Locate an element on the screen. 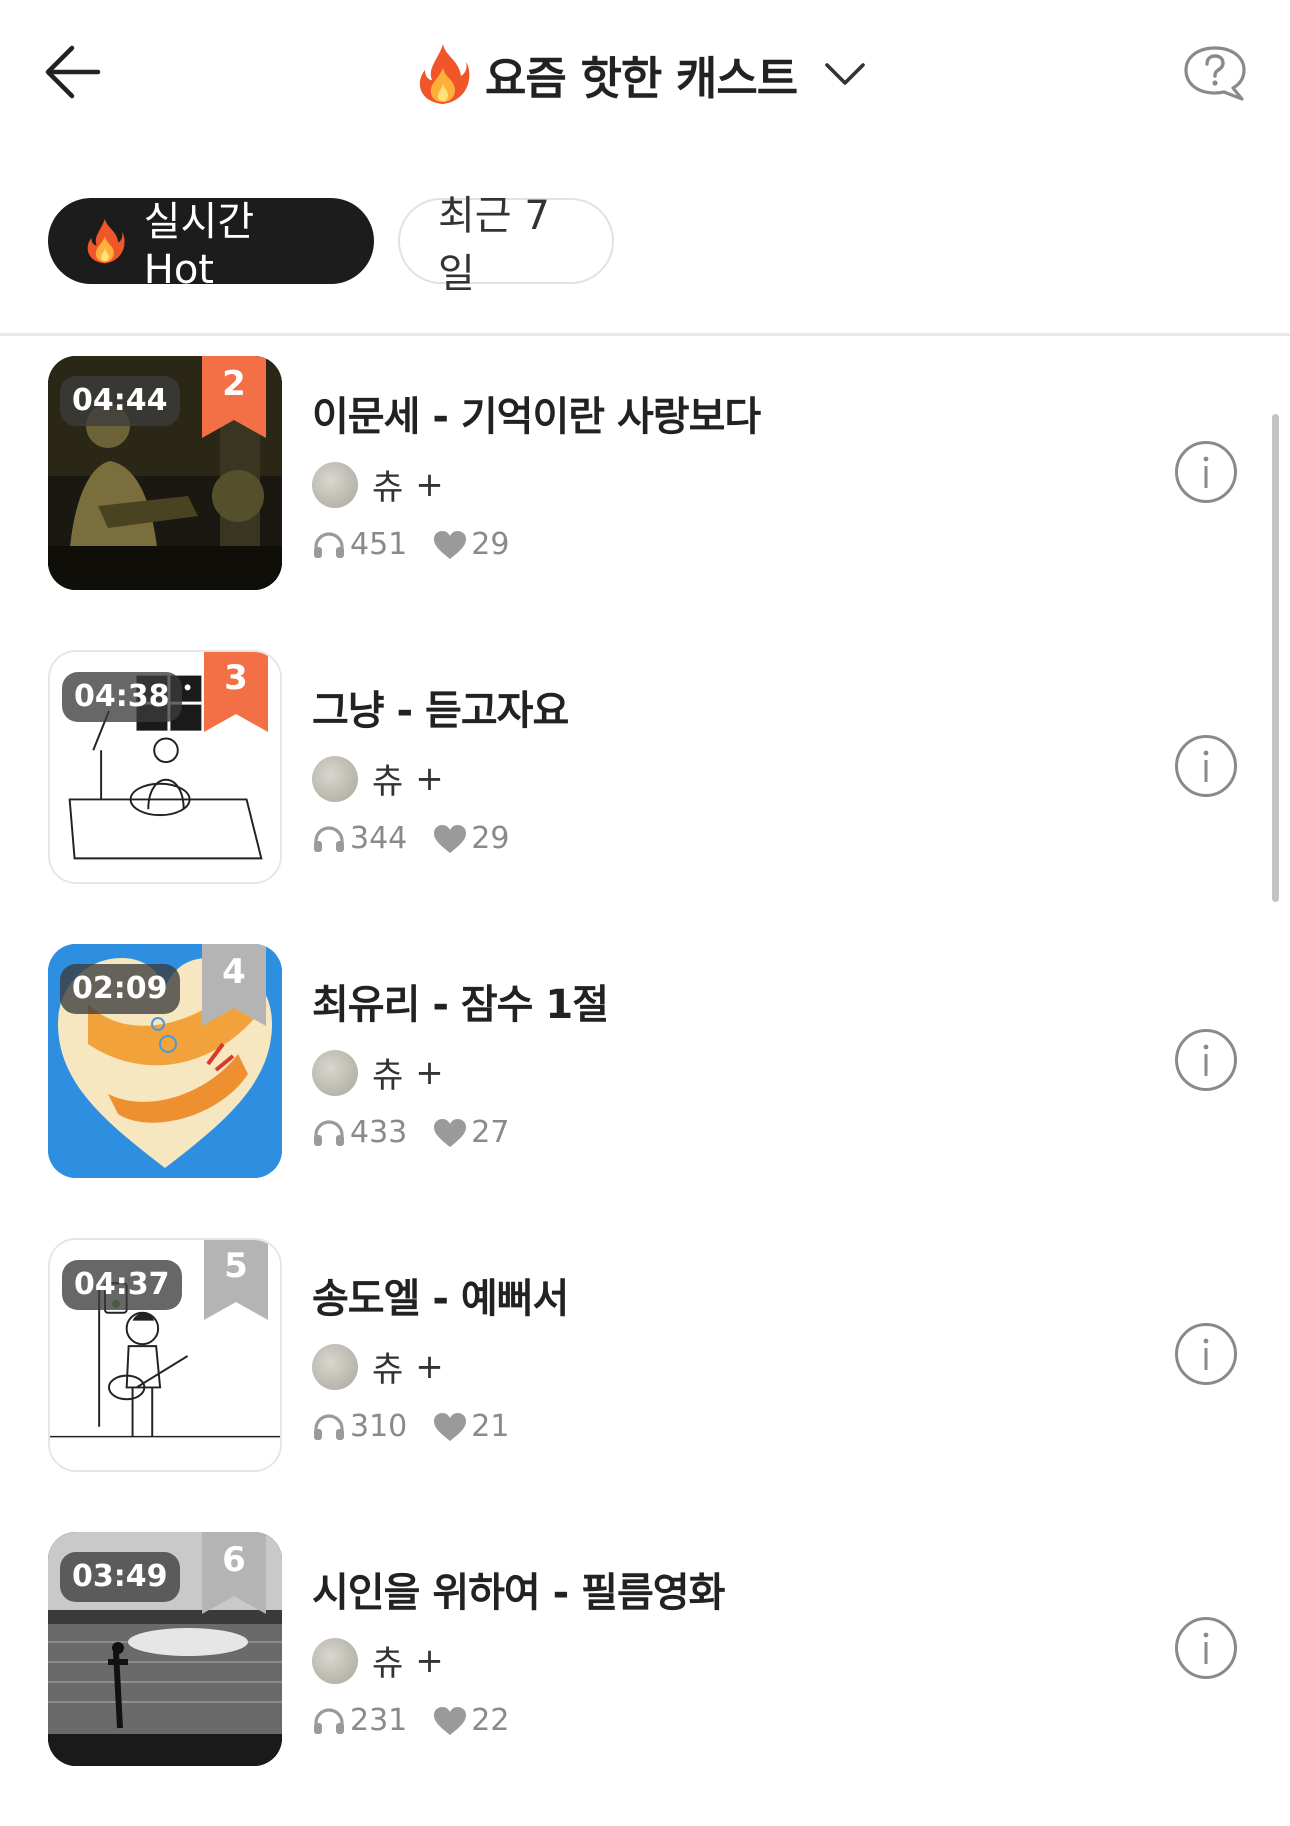 Image resolution: width=1290 pixels, height=1826 pixels. period-tabs: 실시간 Hot 최근 7일 is located at coordinates (331, 245).